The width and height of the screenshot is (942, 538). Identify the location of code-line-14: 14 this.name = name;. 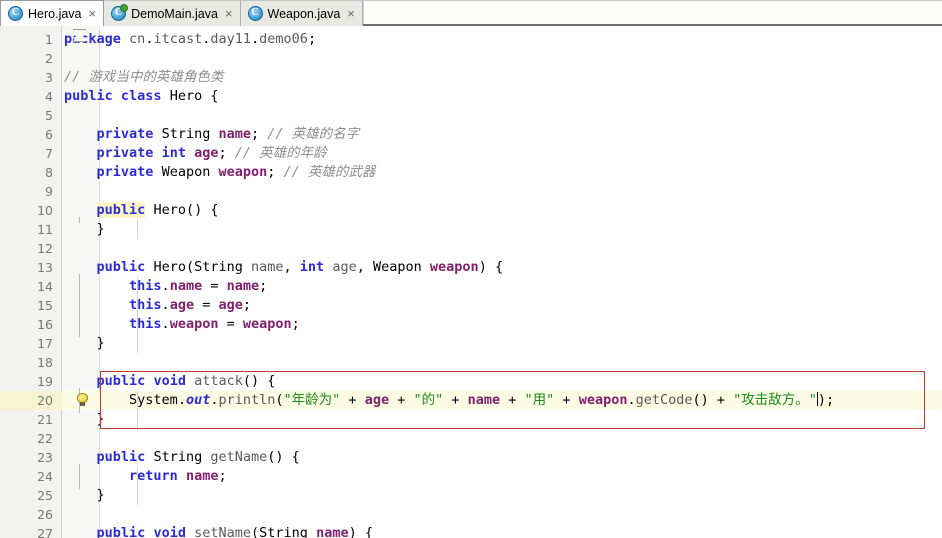
(471, 286).